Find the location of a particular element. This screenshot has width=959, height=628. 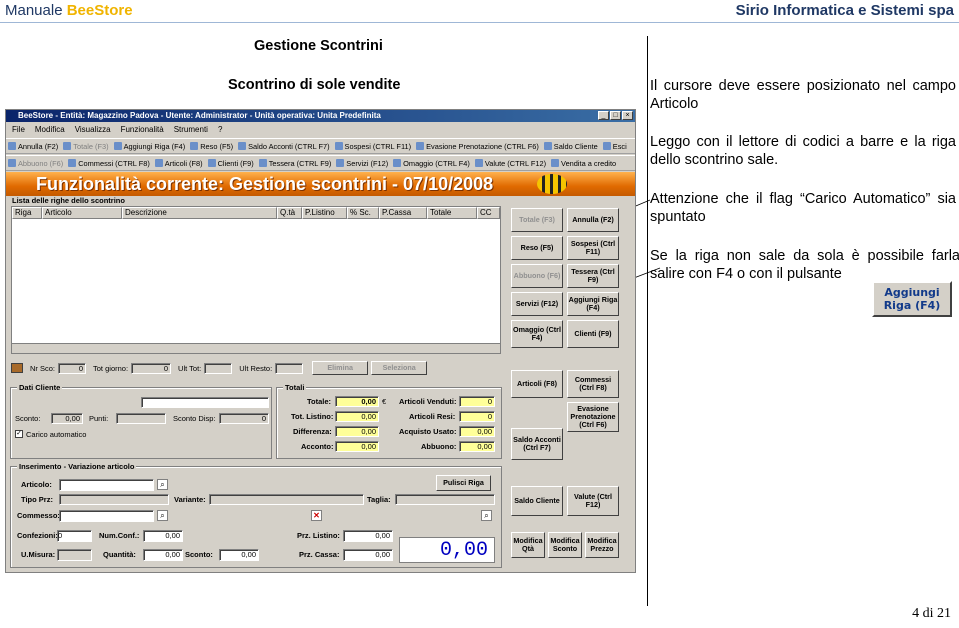

customers-icon is located at coordinates (211, 163).